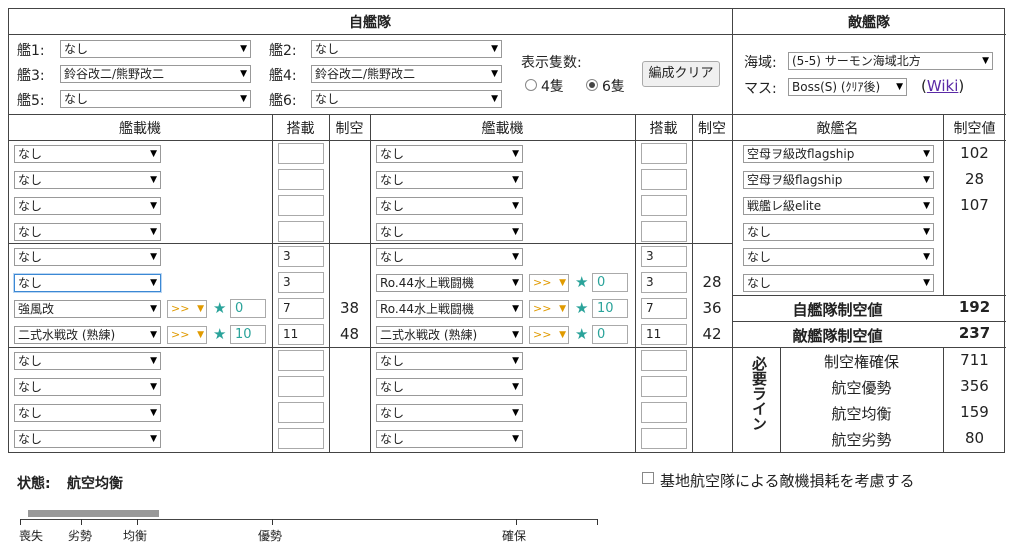  I want to click on enemy-ship-select: 空母ヲ級改flagship ▼, so click(838, 154).